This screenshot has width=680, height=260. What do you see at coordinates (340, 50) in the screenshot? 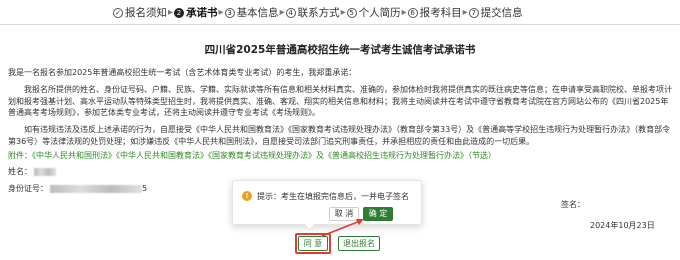
I see `document-title: 四川省2025年普通高校招生统一考试考生诚信考试承诺书` at bounding box center [340, 50].